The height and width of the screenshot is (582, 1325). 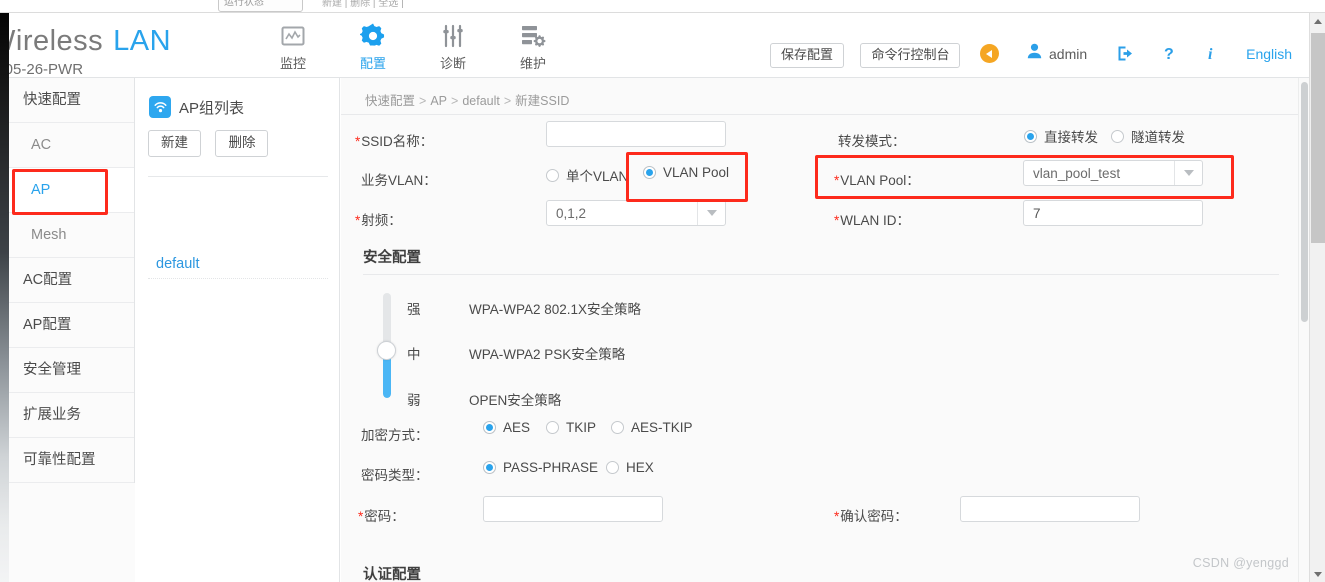 I want to click on ap-group-list-item: default, so click(x=178, y=264).